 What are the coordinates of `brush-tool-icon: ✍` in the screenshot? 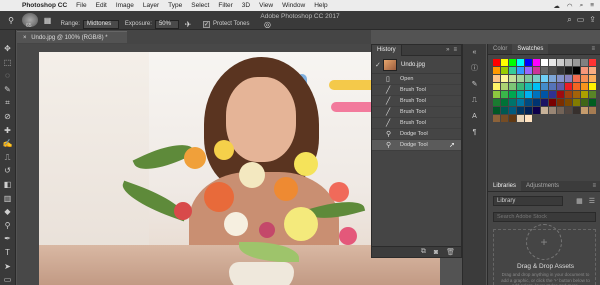 It's located at (8, 144).